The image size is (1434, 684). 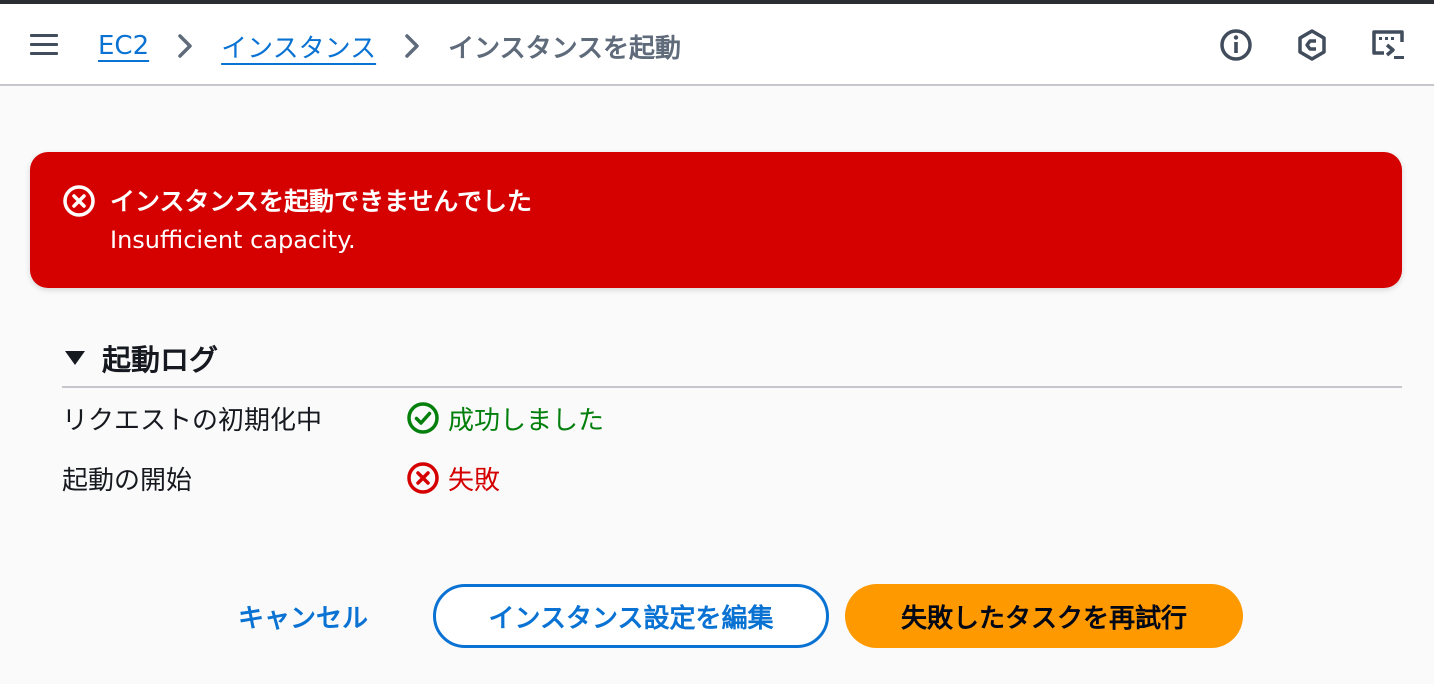 What do you see at coordinates (298, 46) in the screenshot?
I see `breadcrumb-instances: インスタンス` at bounding box center [298, 46].